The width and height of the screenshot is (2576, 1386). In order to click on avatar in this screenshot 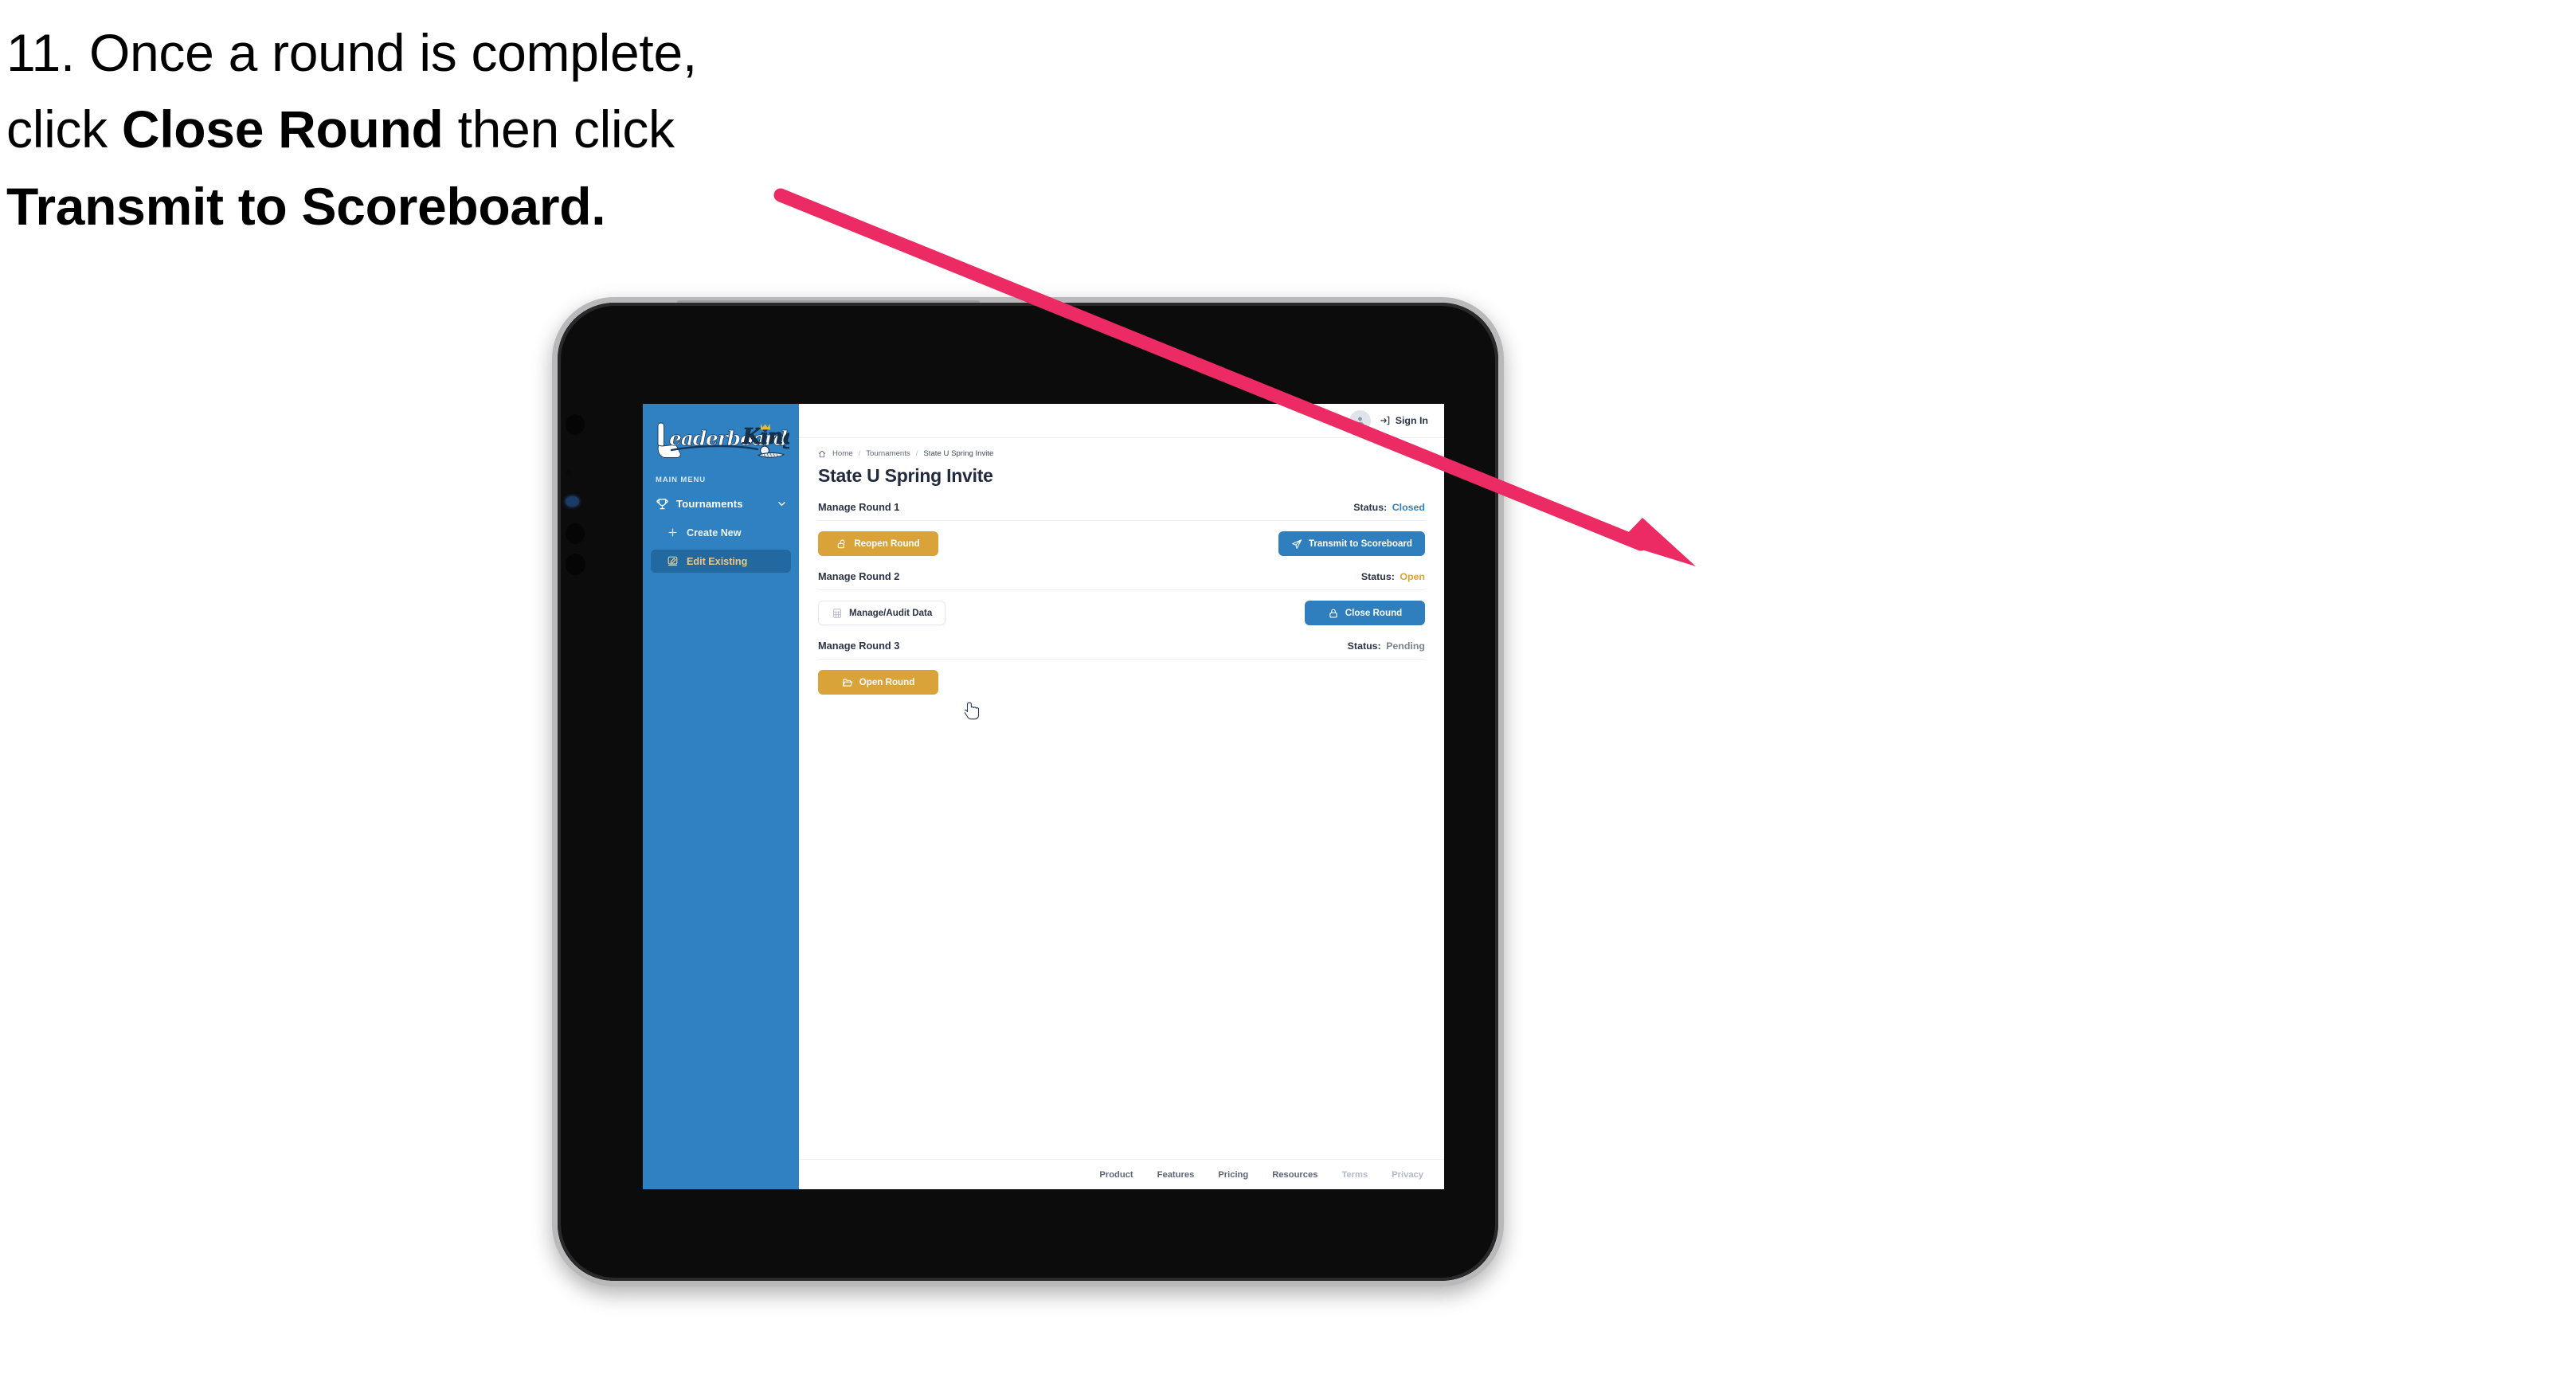, I will do `click(1360, 420)`.